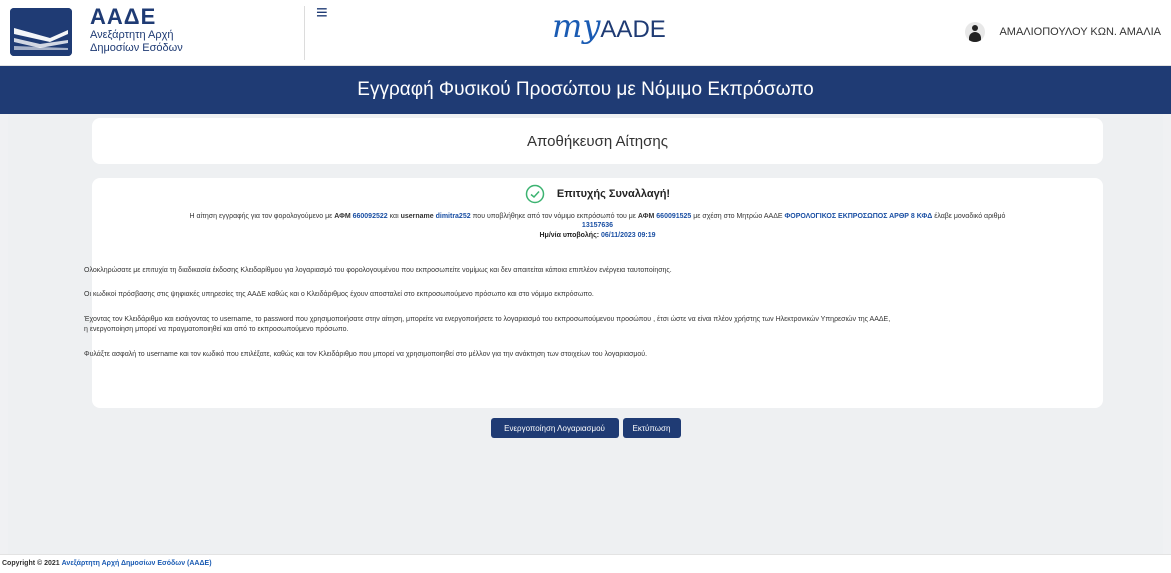 The height and width of the screenshot is (573, 1171). What do you see at coordinates (570, 235) in the screenshot?
I see `submission-date-label: Ημ/νία υποβολής:` at bounding box center [570, 235].